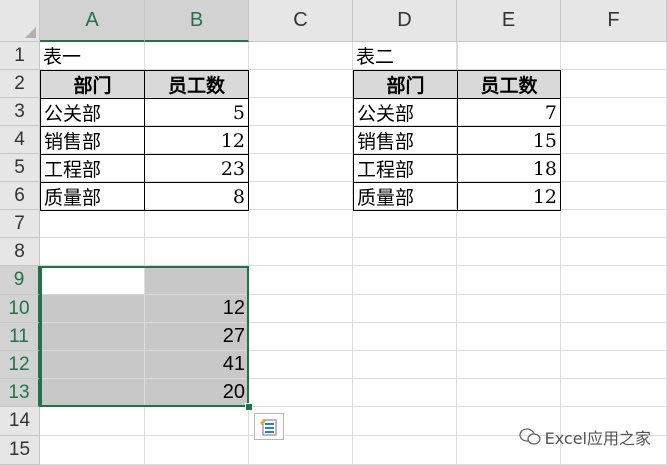 Image resolution: width=667 pixels, height=465 pixels. Describe the element at coordinates (197, 393) in the screenshot. I see `selected-value-cell: 20` at that location.